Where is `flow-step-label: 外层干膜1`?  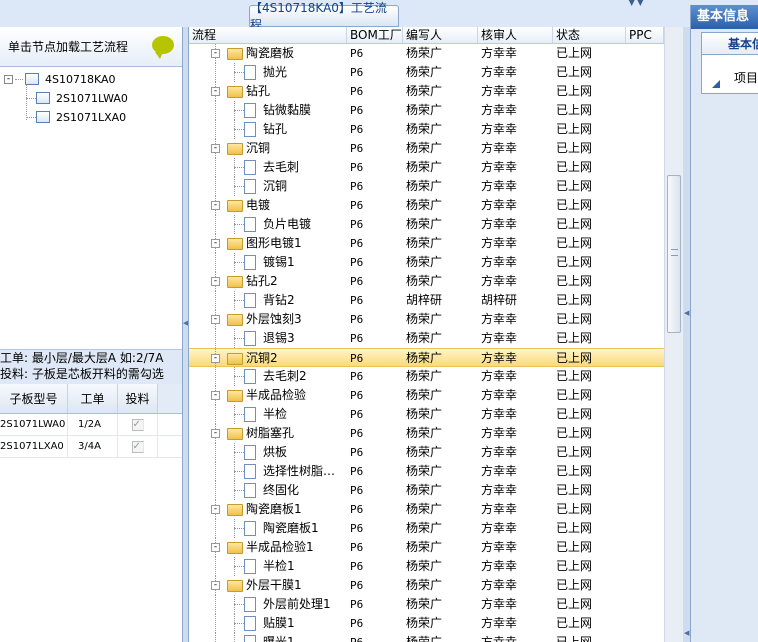
flow-step-label: 外层干膜1 is located at coordinates (274, 585).